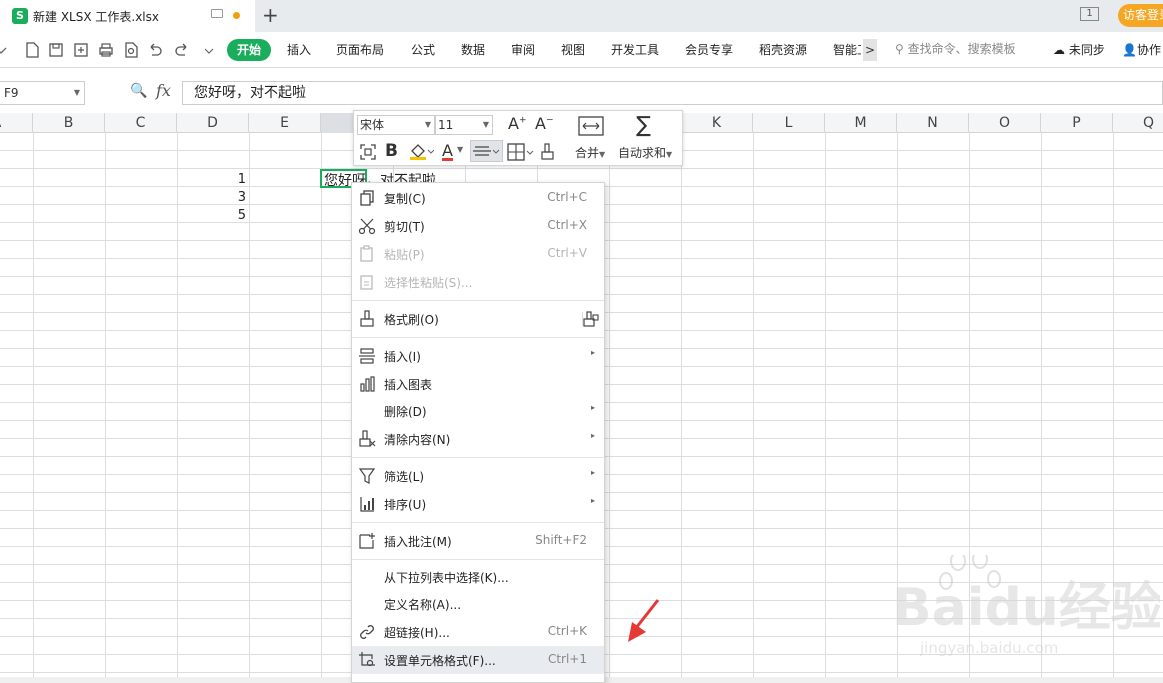 This screenshot has height=683, width=1163. I want to click on menu-item-insert-chart: 插入图表, so click(478, 384).